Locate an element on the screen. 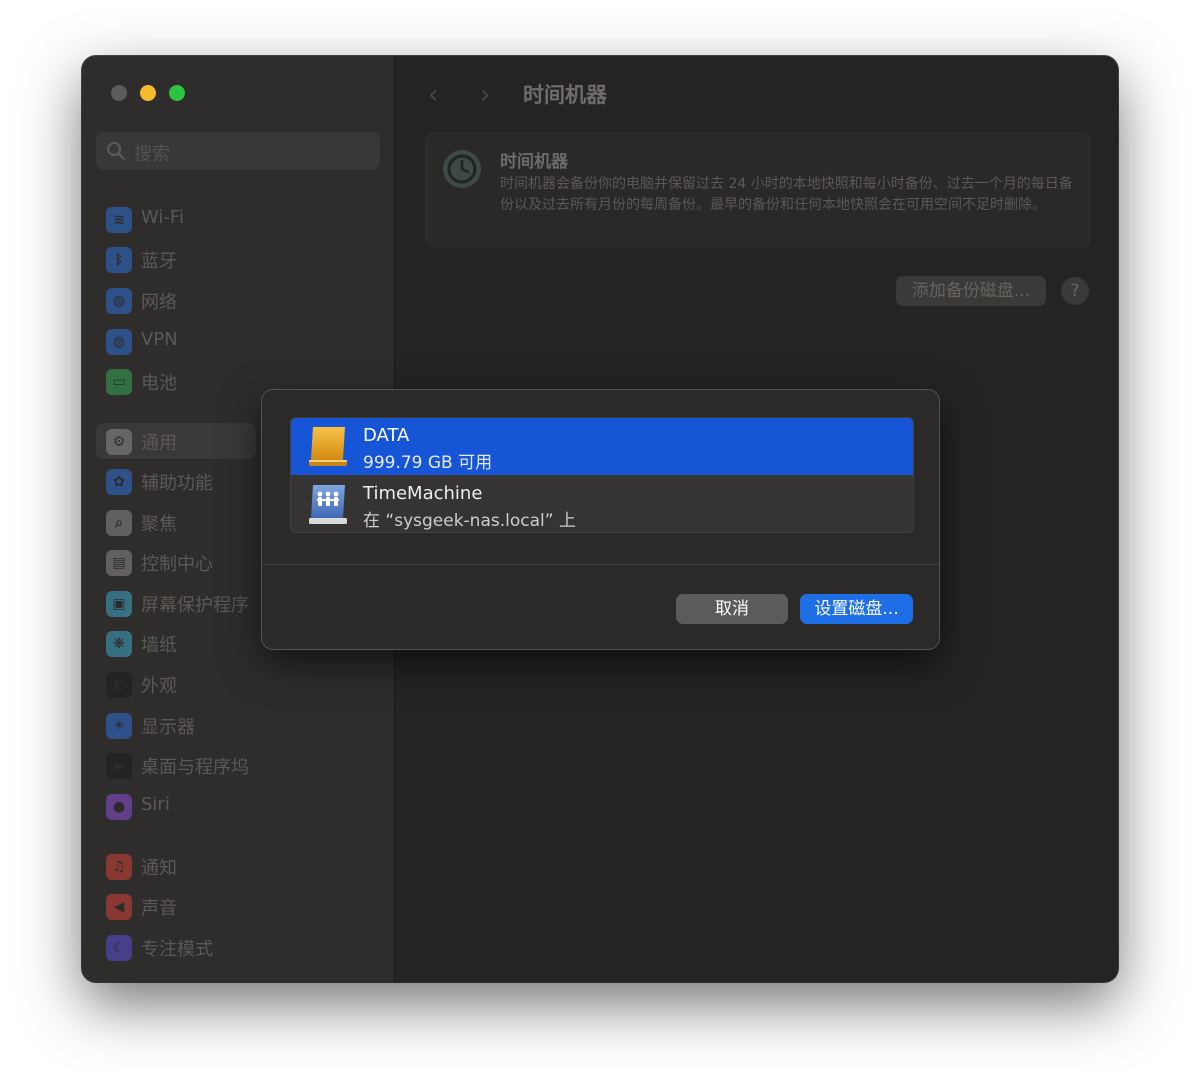 Image resolution: width=1200 pixels, height=1091 pixels. siri-icon: ● is located at coordinates (119, 807).